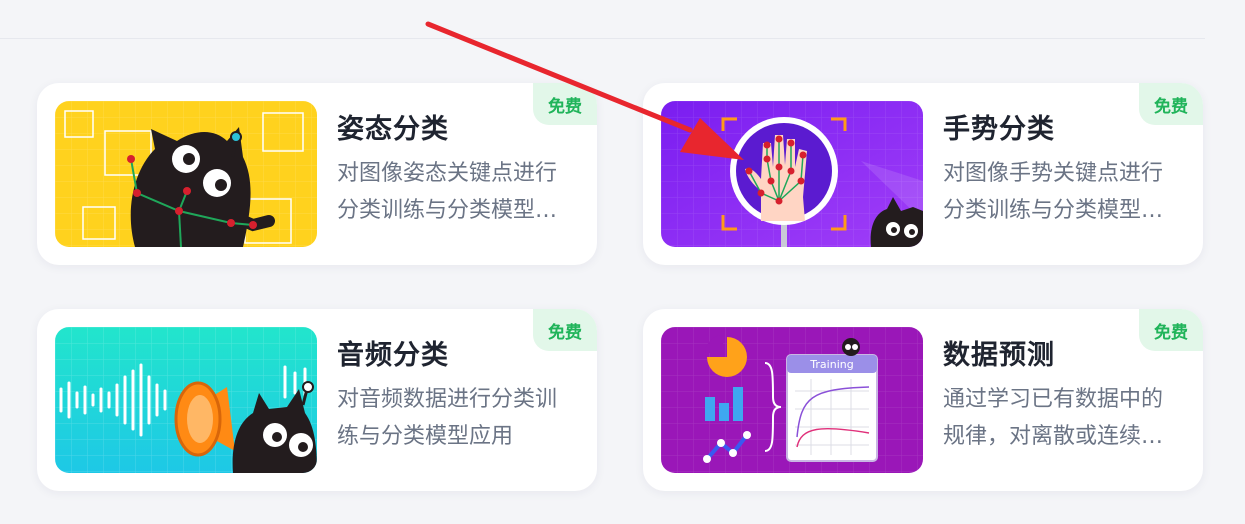 This screenshot has width=1245, height=524. I want to click on card-description: 对图像姿态关键点进行分类训练与分类模型应用, so click(447, 192).